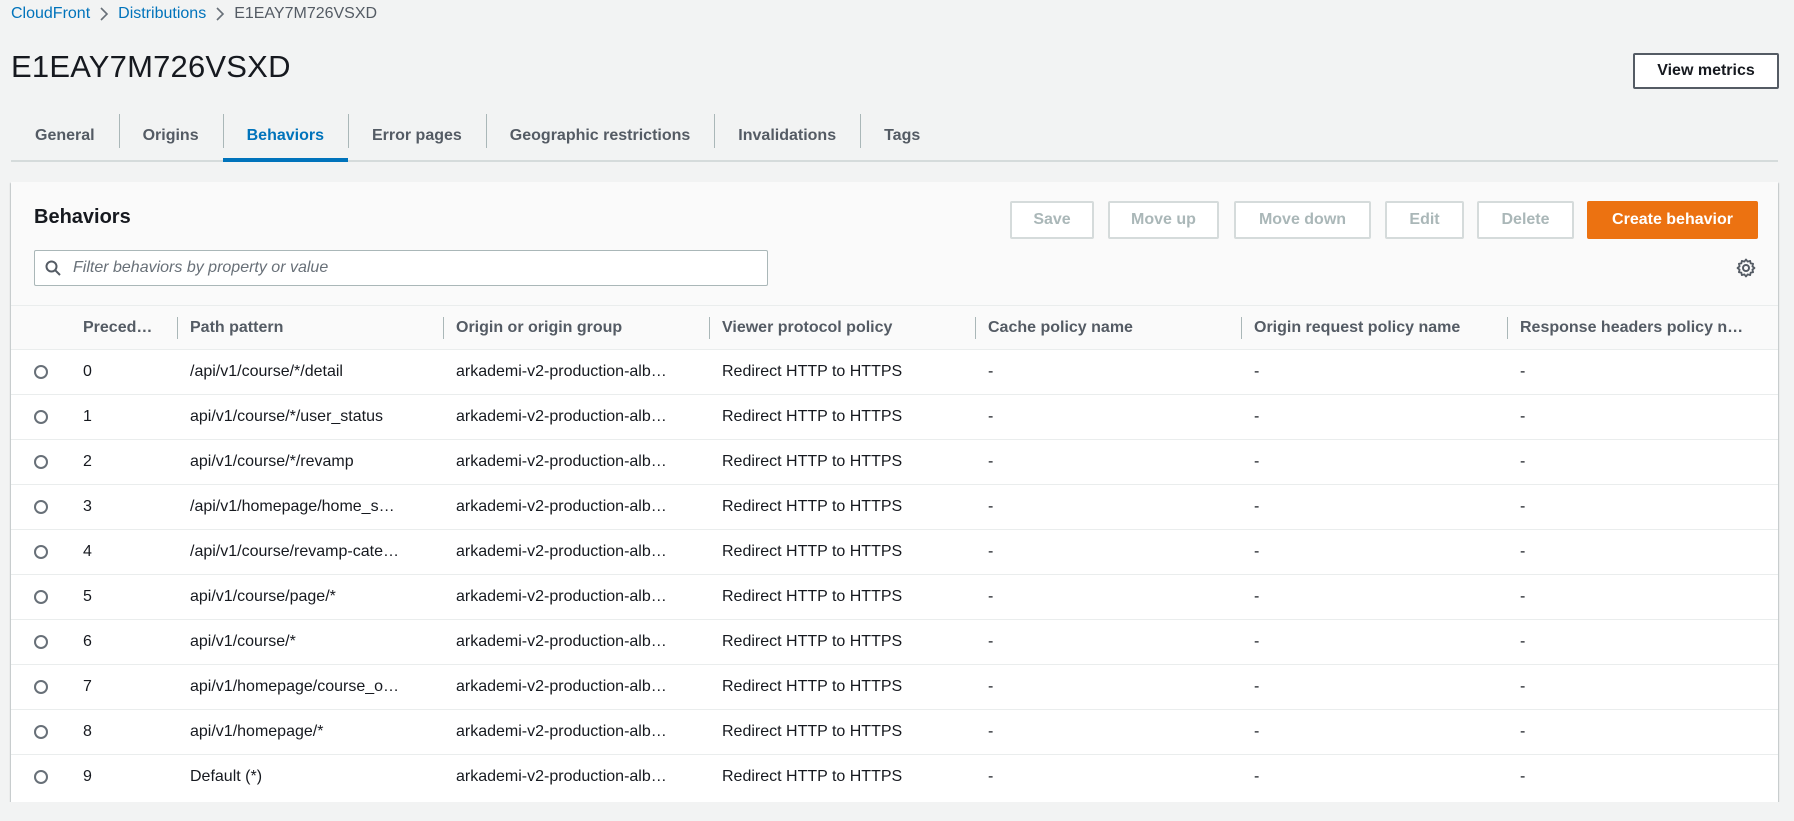 This screenshot has width=1794, height=821. I want to click on column-header-origin-request-policy: Origin request policy name, so click(1375, 327).